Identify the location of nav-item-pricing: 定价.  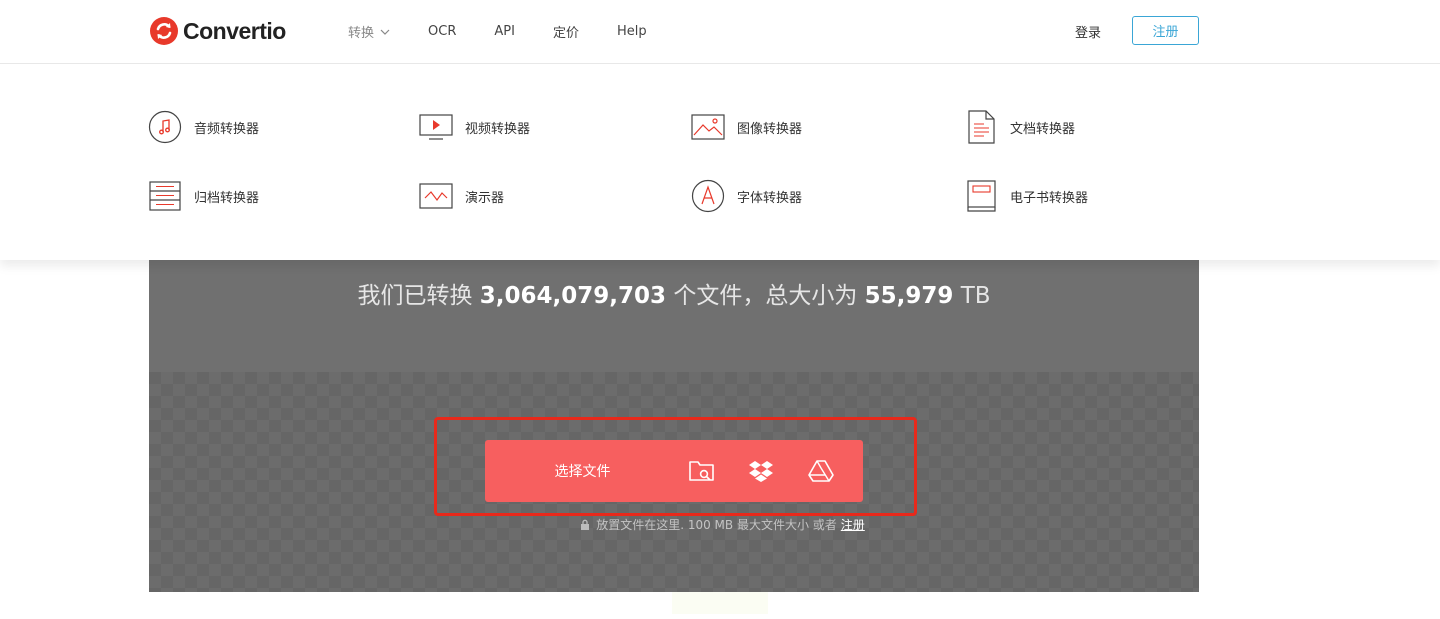
(566, 31).